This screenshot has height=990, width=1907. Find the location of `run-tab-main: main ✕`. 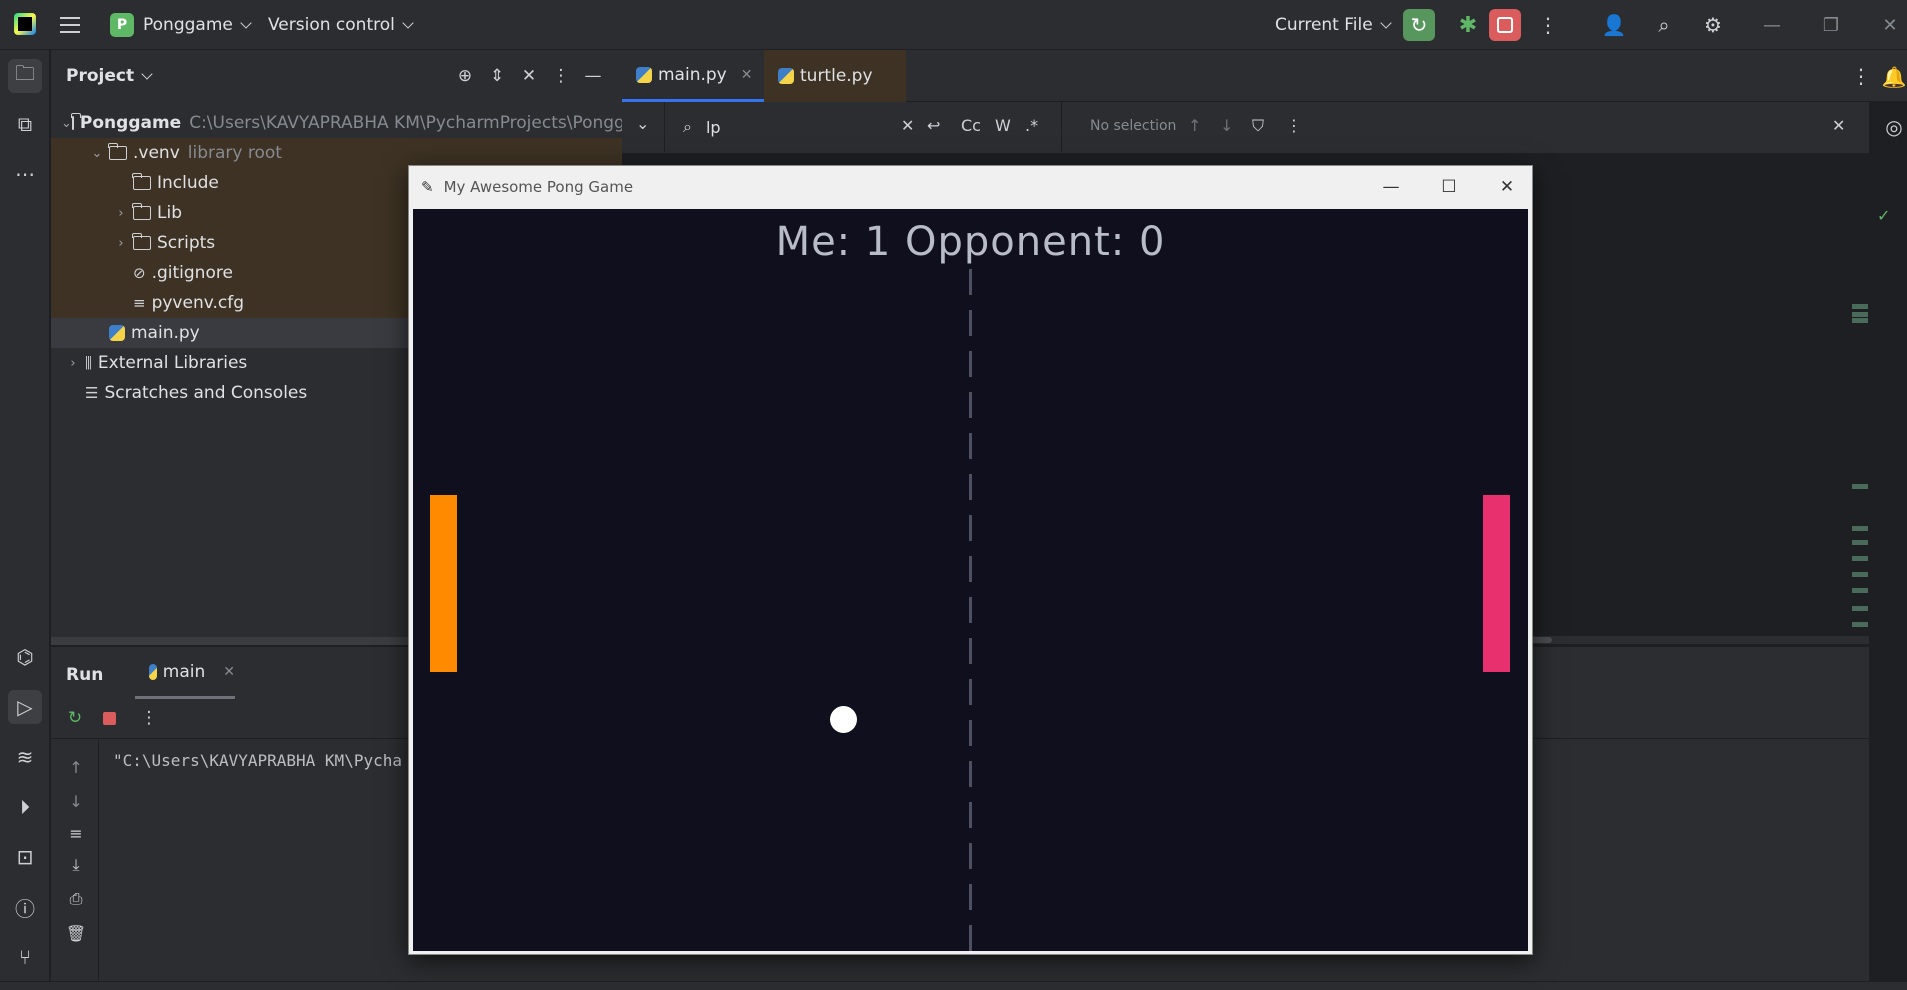

run-tab-main: main ✕ is located at coordinates (185, 673).